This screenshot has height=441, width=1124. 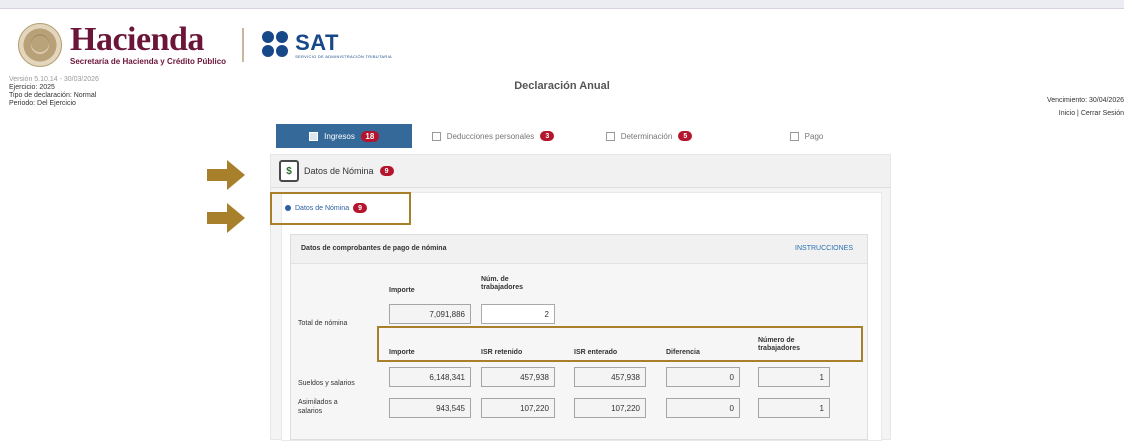 I want to click on asimilados-importe-field: 943,545, so click(x=430, y=408).